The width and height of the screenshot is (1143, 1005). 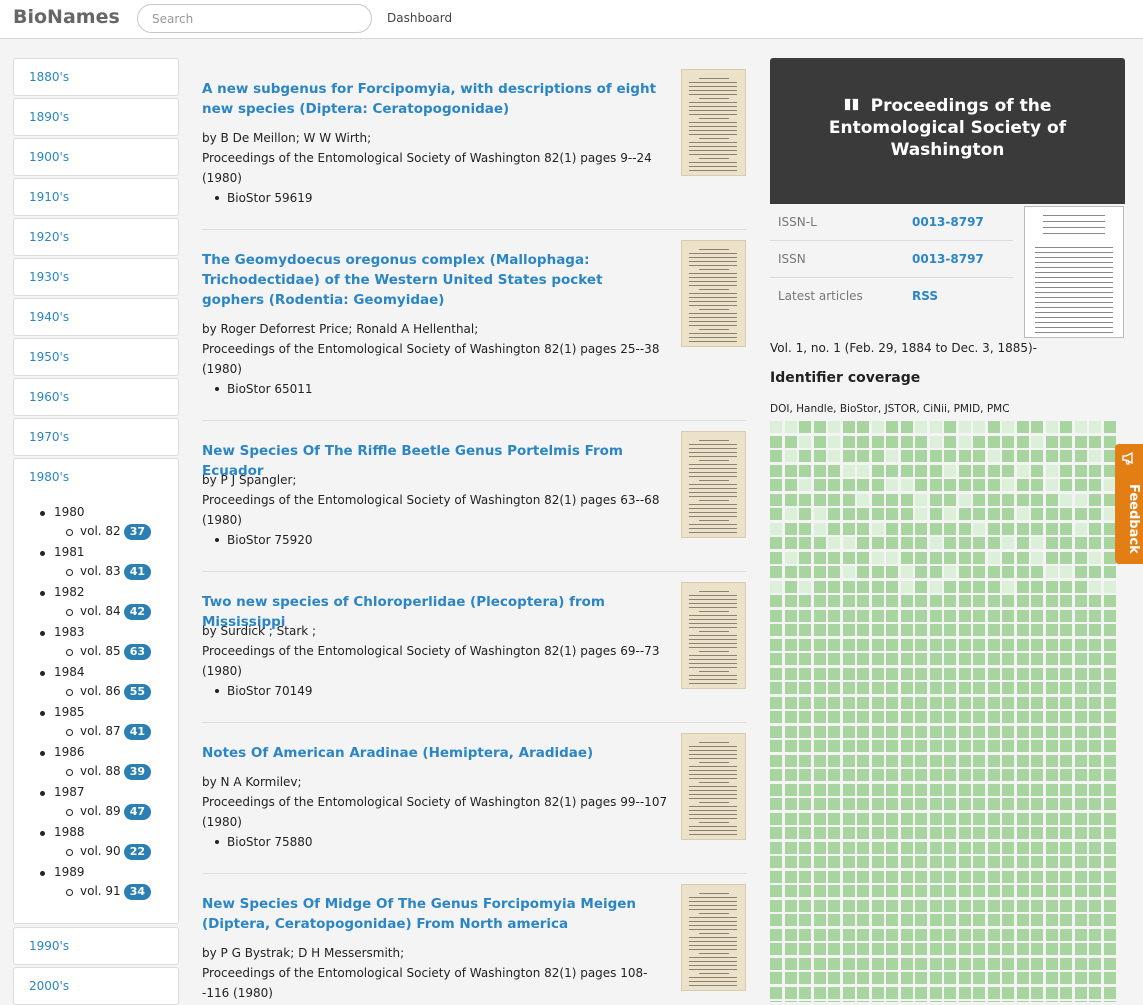 I want to click on issn-l-link: 0013-8797, so click(x=948, y=222).